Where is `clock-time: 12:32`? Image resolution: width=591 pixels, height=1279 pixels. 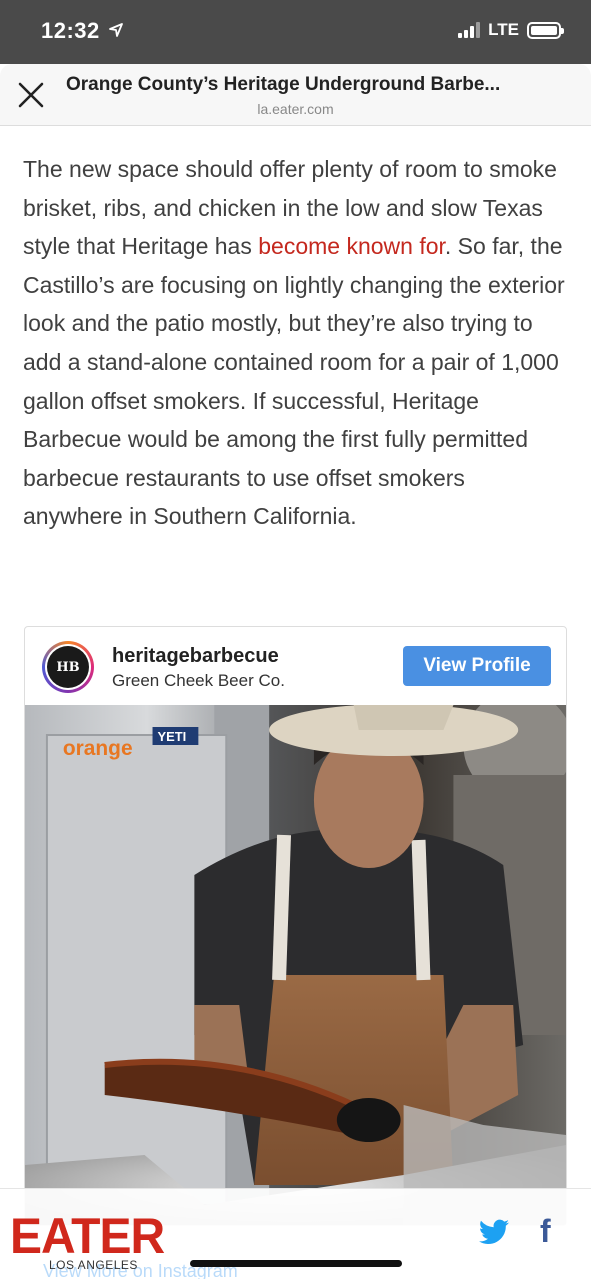 clock-time: 12:32 is located at coordinates (70, 30).